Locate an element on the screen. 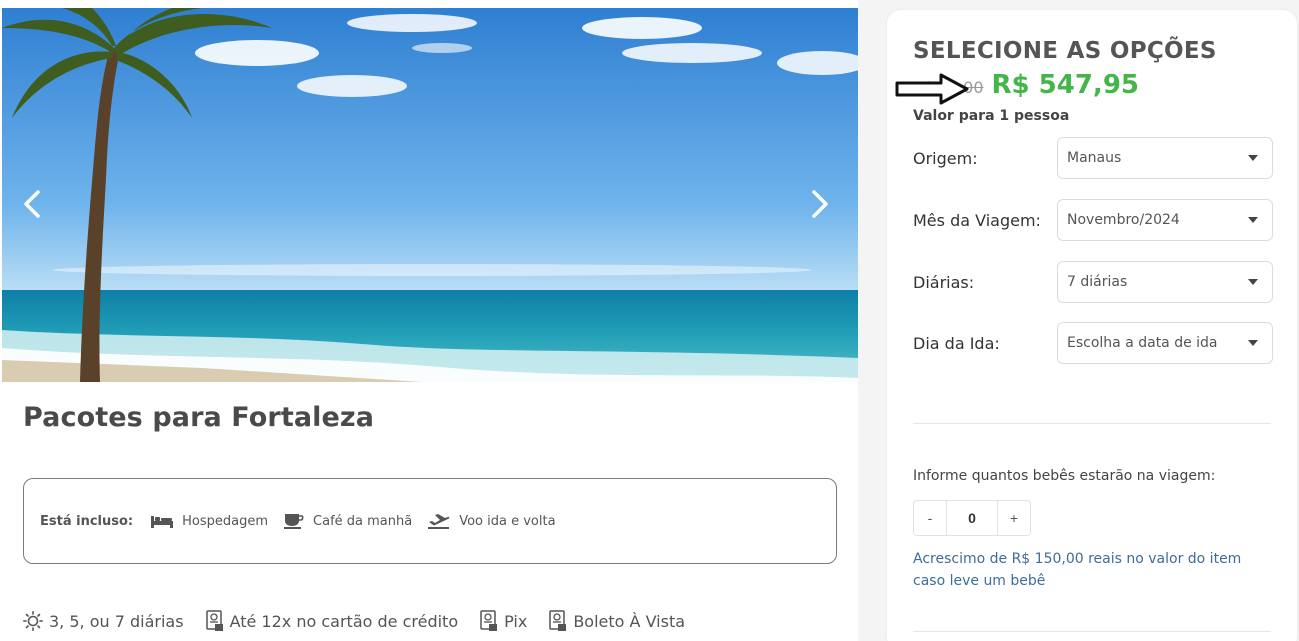  arrow-right-icon is located at coordinates (932, 89).